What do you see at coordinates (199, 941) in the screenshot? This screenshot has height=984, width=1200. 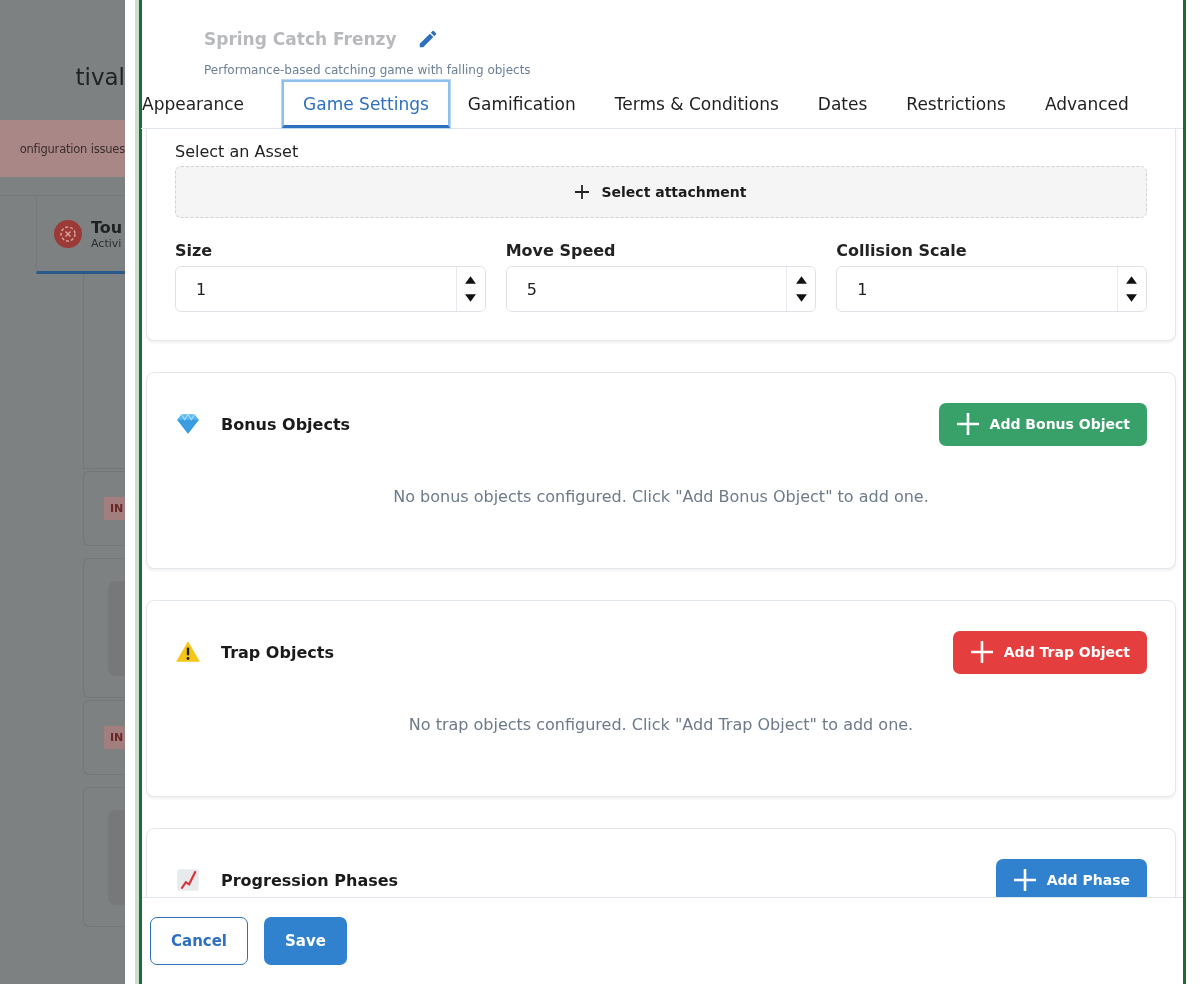 I see `cancel-button: Cancel` at bounding box center [199, 941].